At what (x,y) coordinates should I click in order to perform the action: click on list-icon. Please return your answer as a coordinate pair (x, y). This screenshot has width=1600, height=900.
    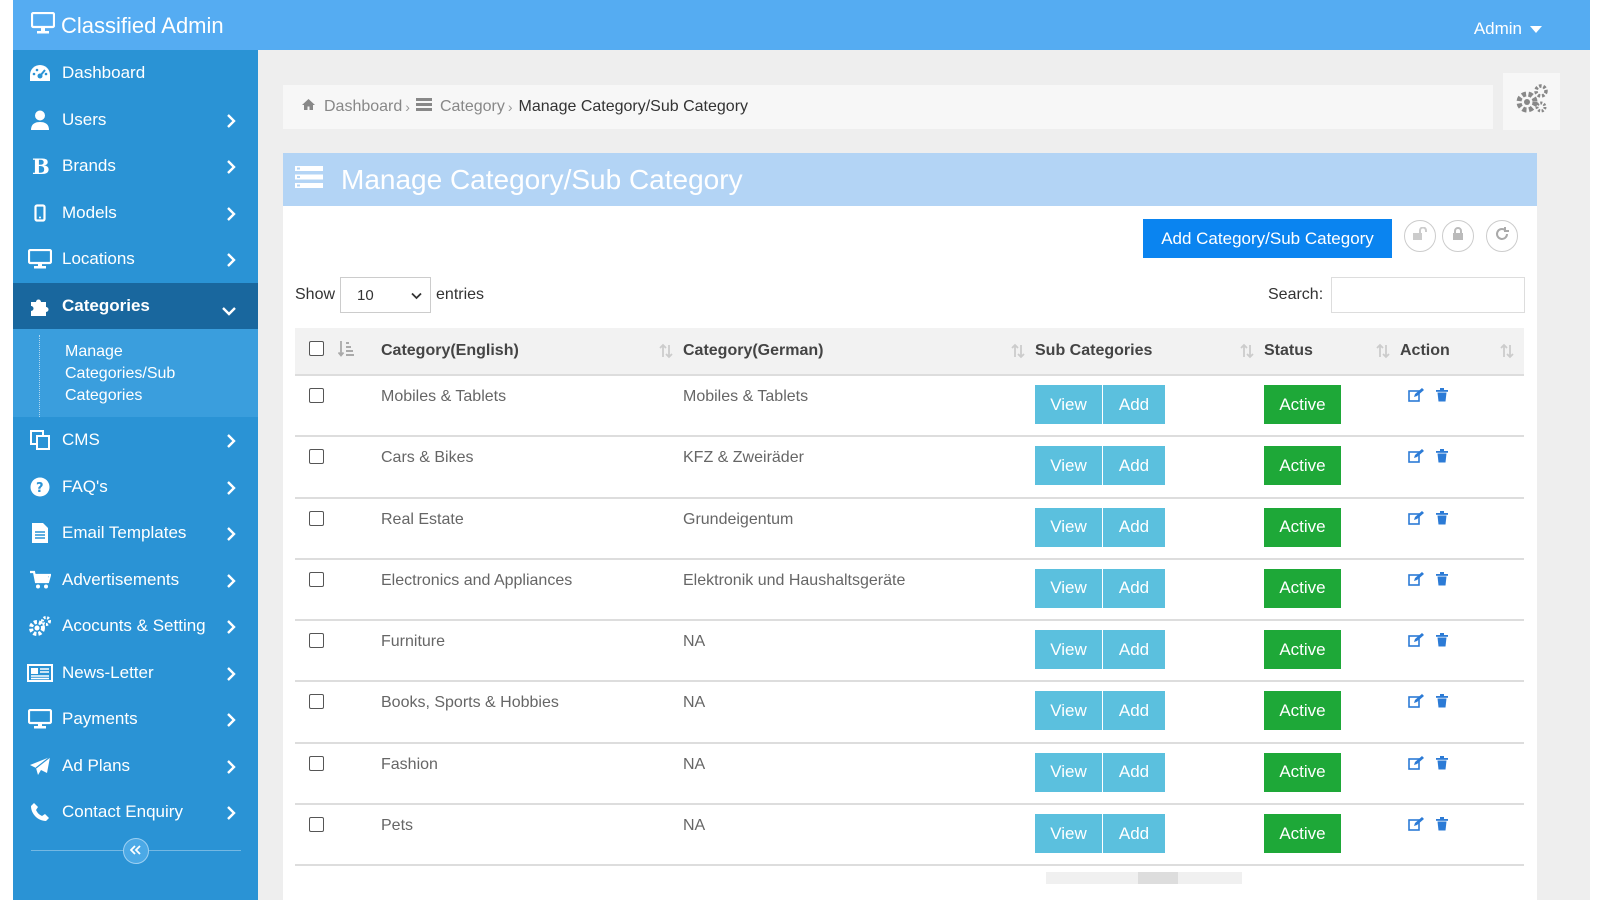
    Looking at the image, I should click on (309, 179).